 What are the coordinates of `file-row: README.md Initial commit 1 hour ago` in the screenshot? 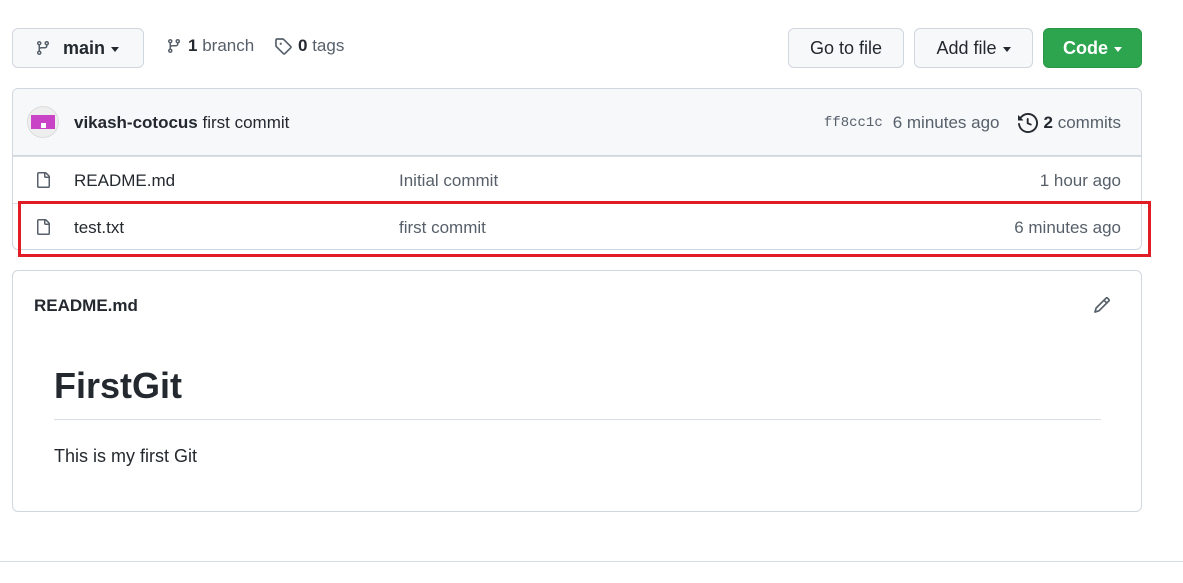 It's located at (577, 179).